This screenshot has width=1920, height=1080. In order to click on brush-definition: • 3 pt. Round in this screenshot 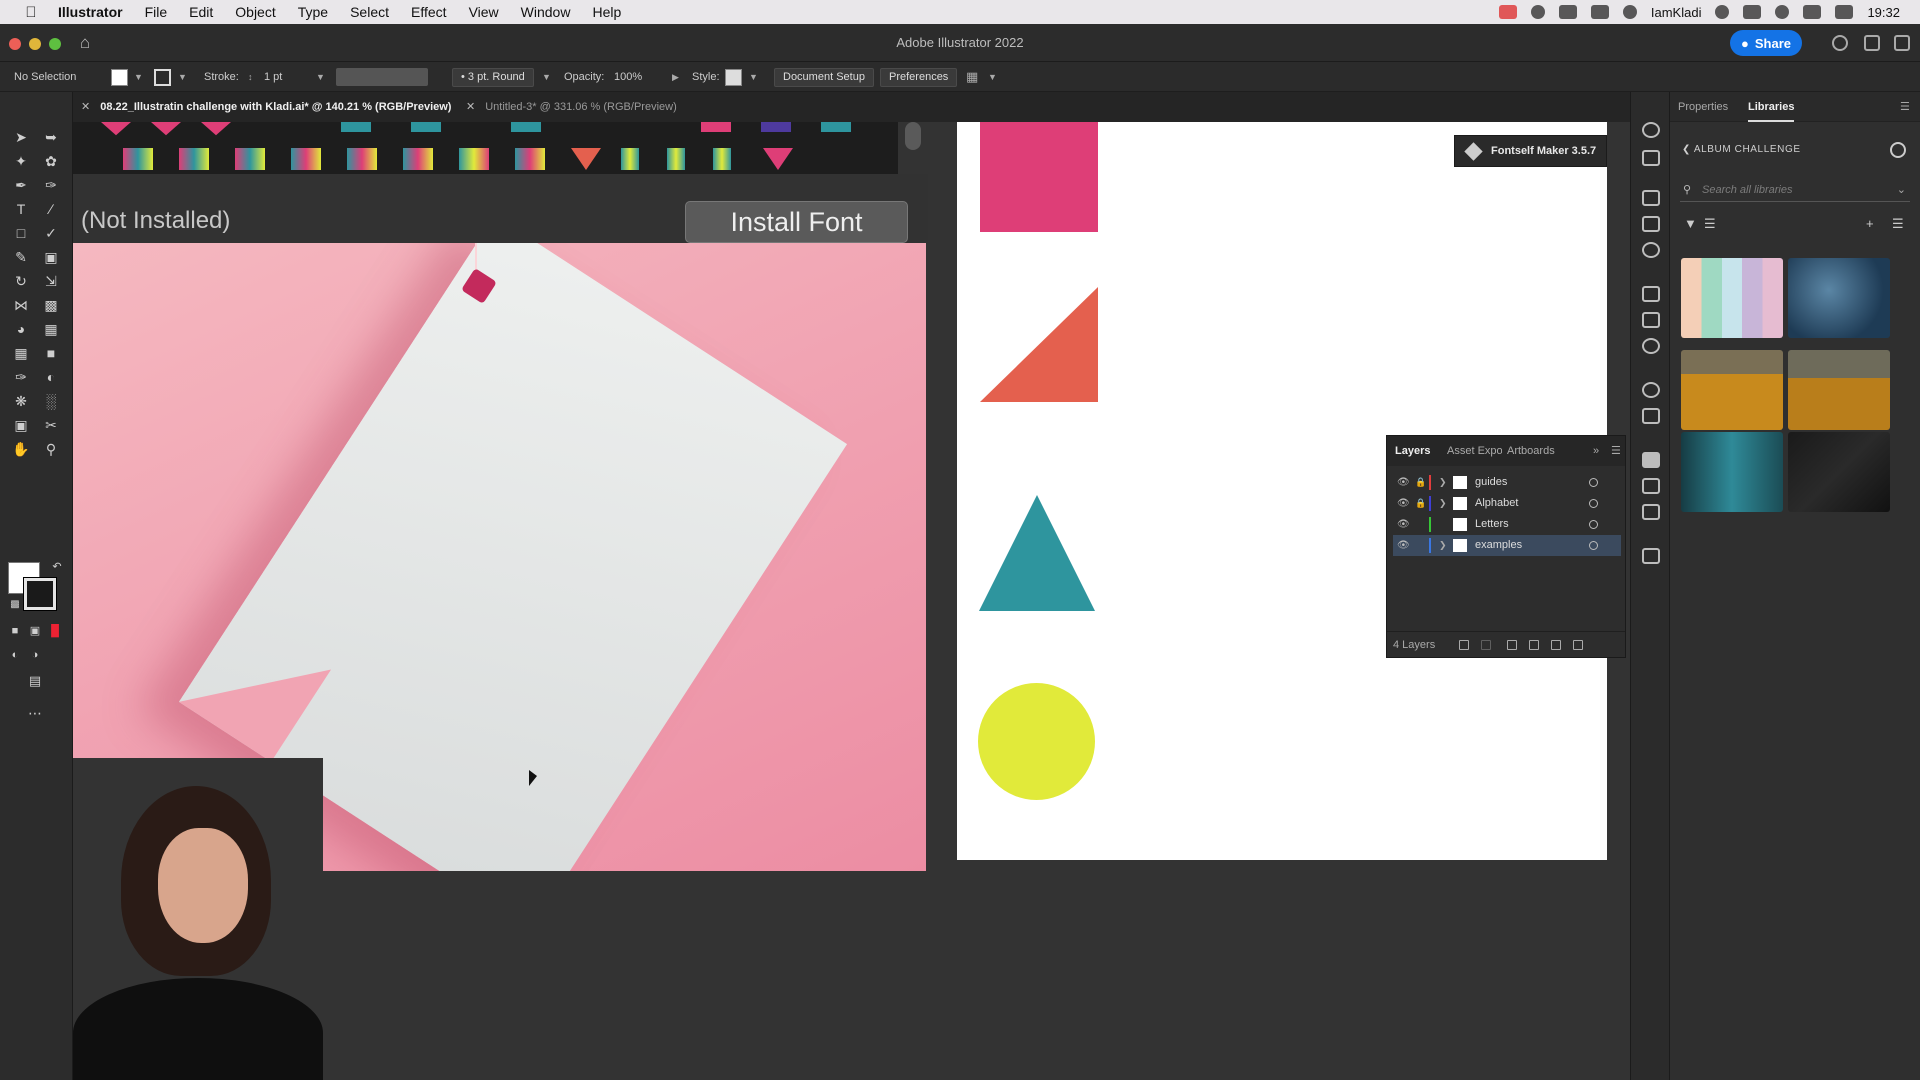, I will do `click(493, 77)`.